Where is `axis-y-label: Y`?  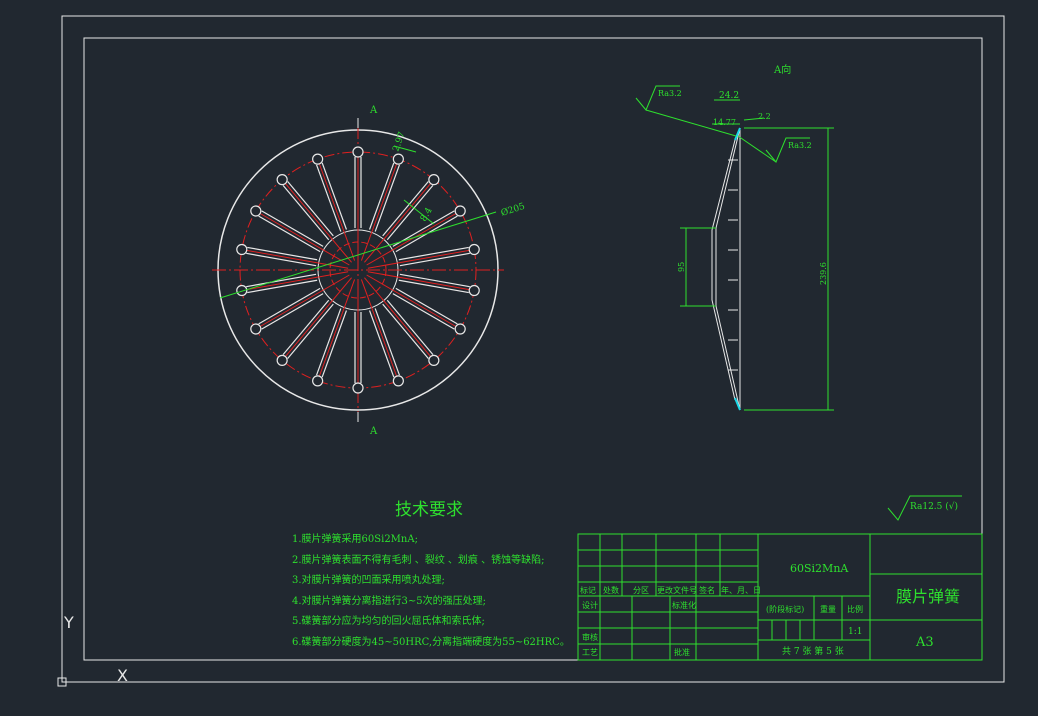
axis-y-label: Y is located at coordinates (68, 622).